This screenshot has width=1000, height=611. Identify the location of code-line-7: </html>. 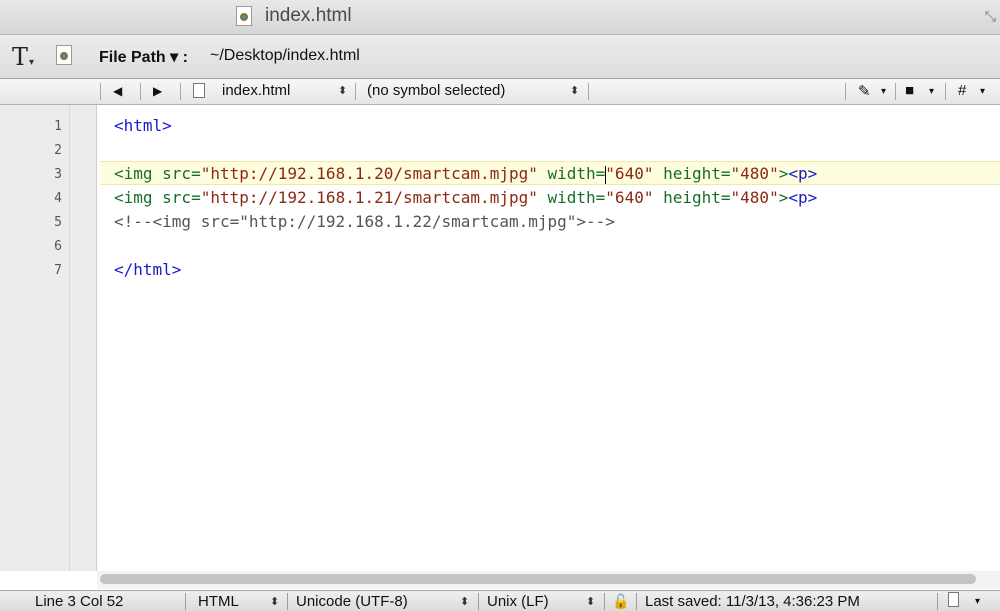
(147, 269).